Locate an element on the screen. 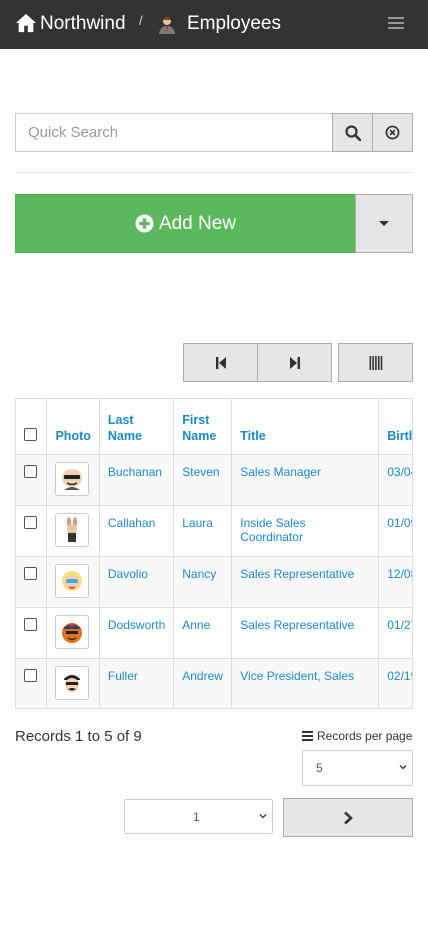 The image size is (428, 926). avatar-blonde-icon is located at coordinates (72, 580).